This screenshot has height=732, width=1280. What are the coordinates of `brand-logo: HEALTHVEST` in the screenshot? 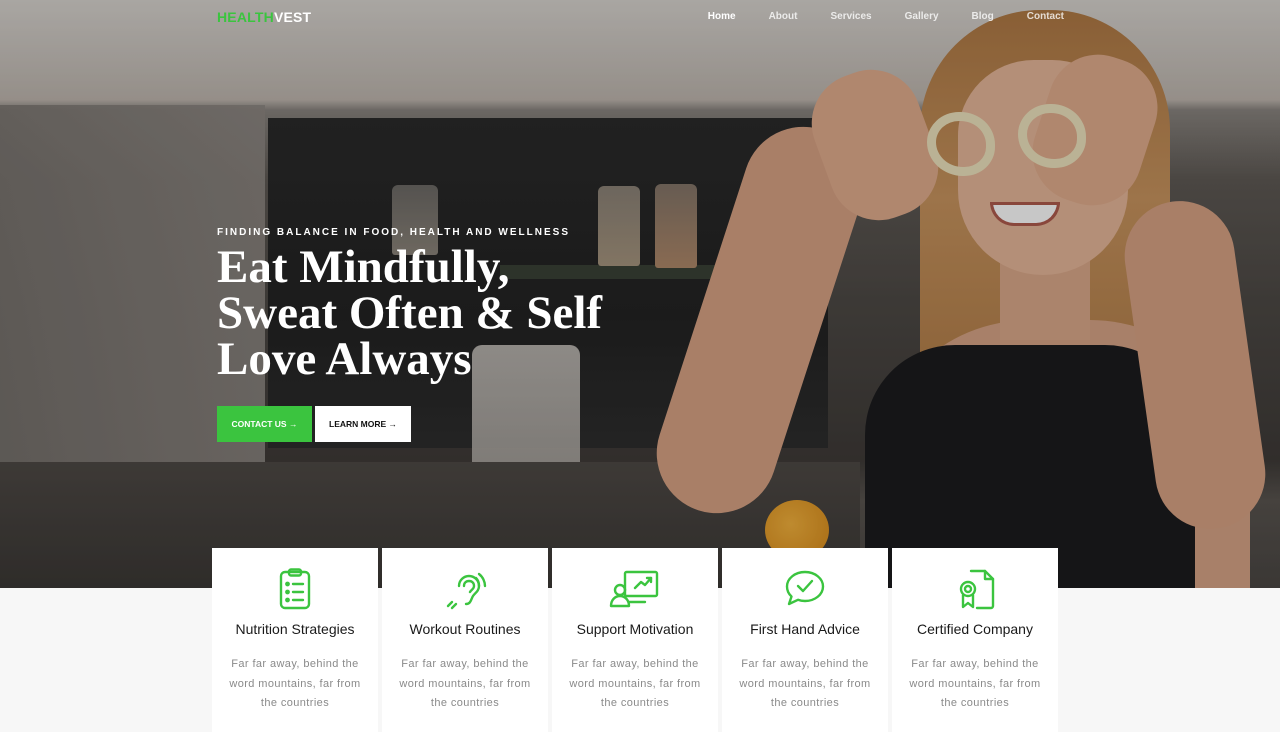 It's located at (264, 17).